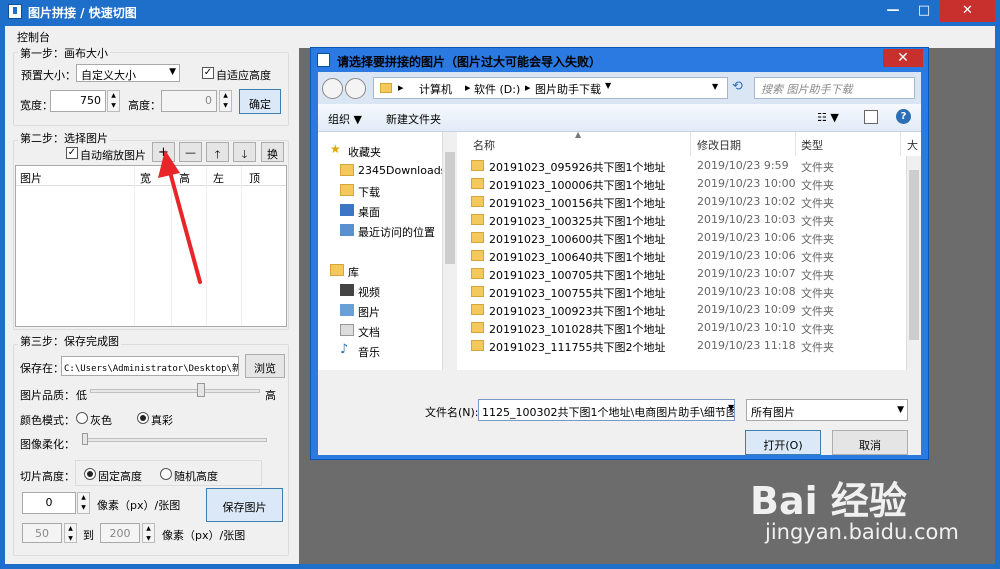 This screenshot has width=1000, height=569. I want to click on folder-icon, so click(477, 291).